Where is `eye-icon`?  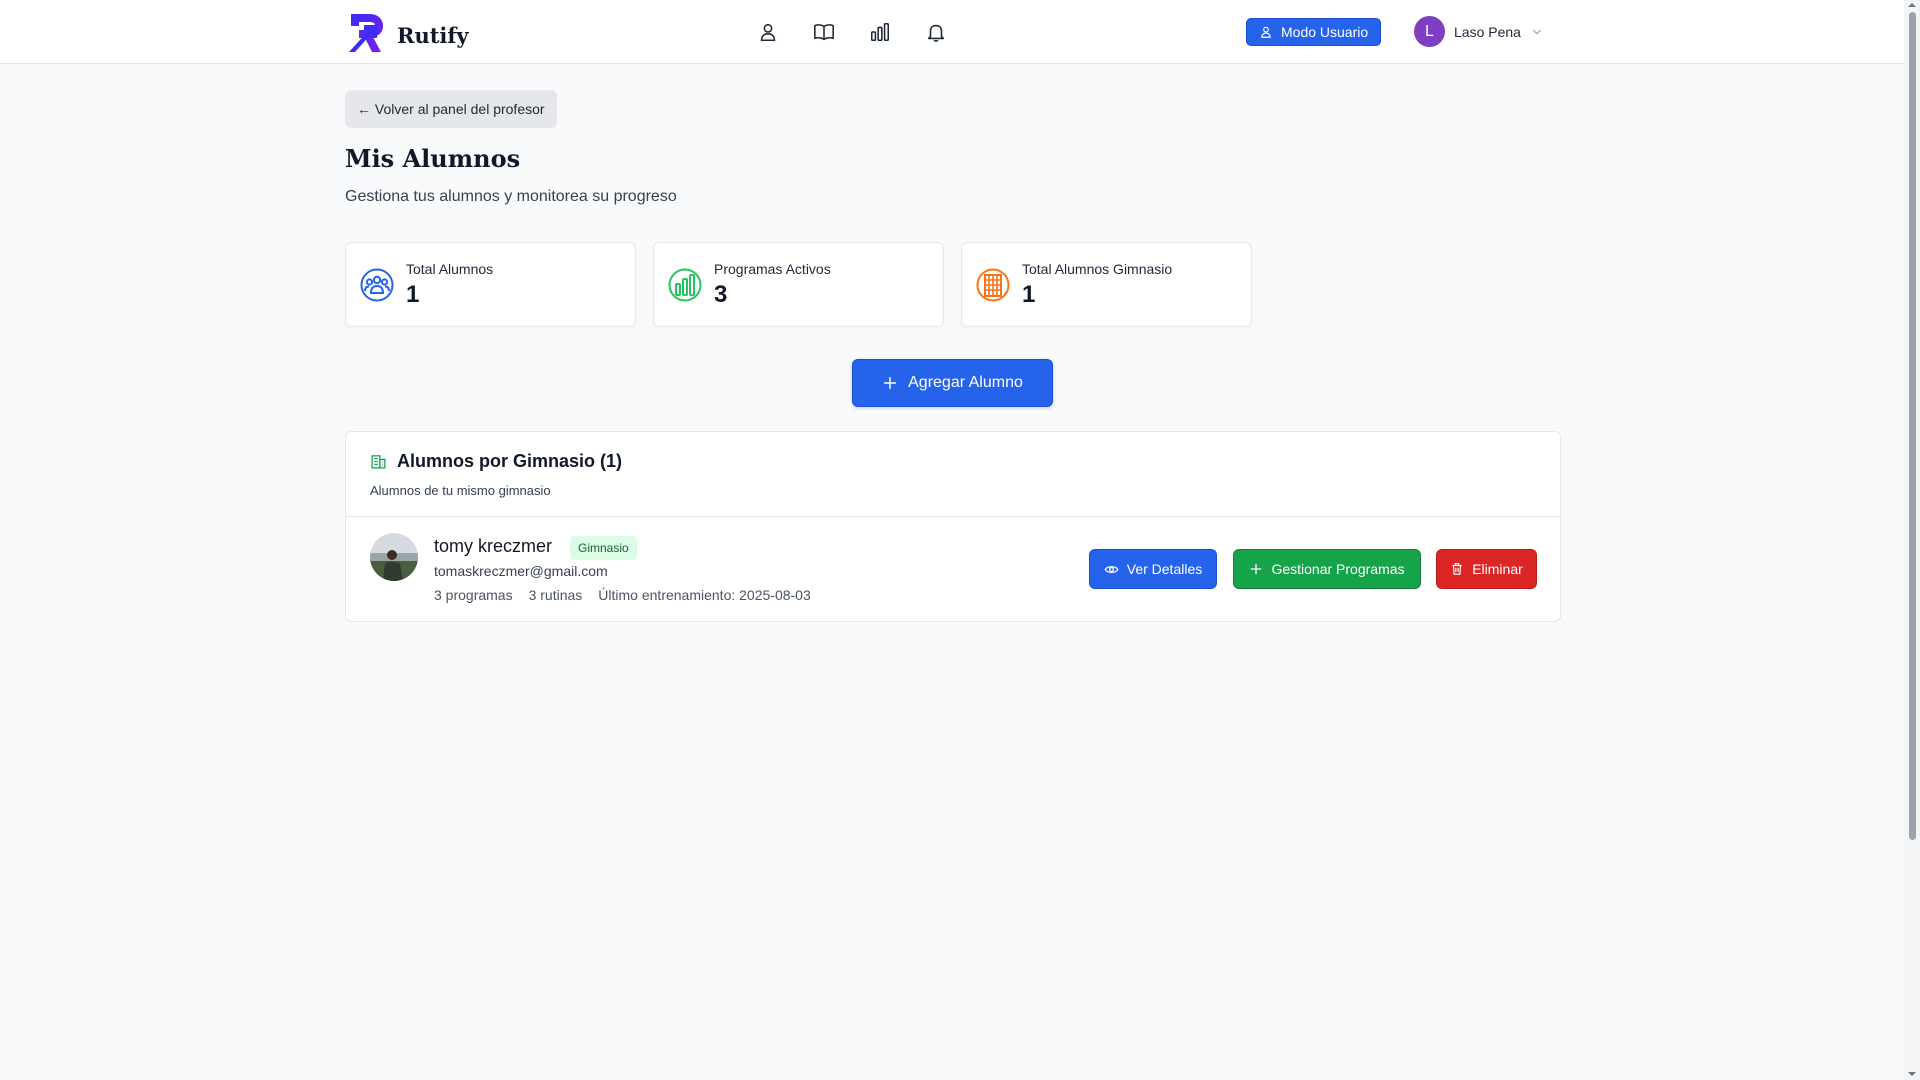
eye-icon is located at coordinates (1111, 569).